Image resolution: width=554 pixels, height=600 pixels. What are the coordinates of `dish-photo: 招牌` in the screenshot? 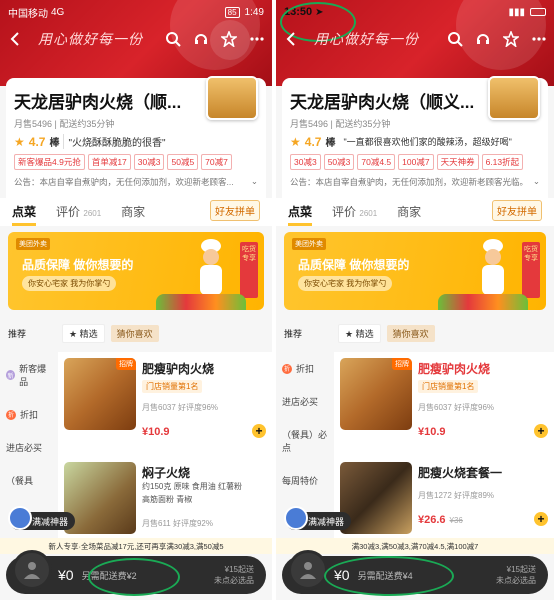 It's located at (100, 394).